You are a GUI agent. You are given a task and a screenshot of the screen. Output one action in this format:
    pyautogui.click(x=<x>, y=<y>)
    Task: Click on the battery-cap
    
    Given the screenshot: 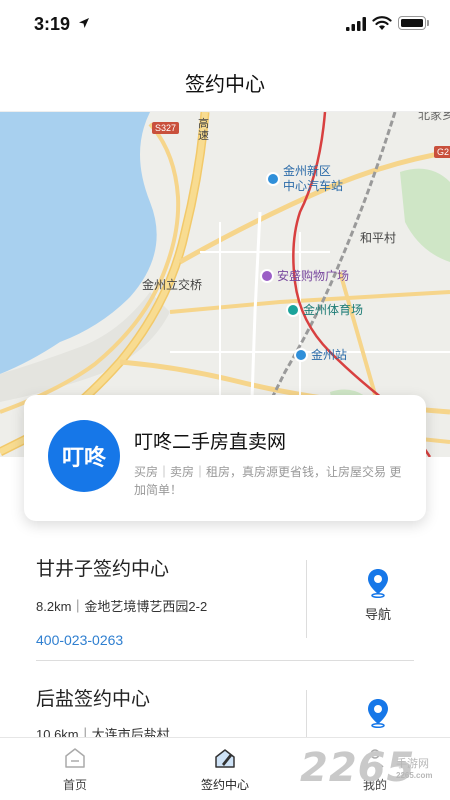 What is the action you would take?
    pyautogui.click(x=428, y=23)
    